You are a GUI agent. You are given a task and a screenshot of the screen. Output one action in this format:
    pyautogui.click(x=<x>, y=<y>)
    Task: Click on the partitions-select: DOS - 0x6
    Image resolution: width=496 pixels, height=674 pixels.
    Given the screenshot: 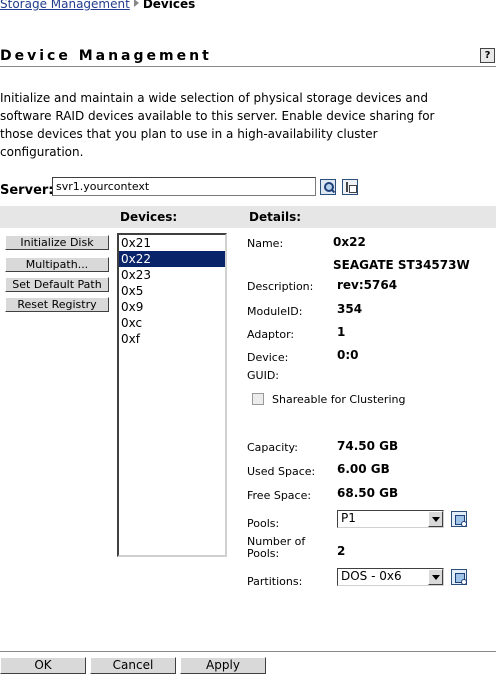 What is the action you would take?
    pyautogui.click(x=390, y=577)
    